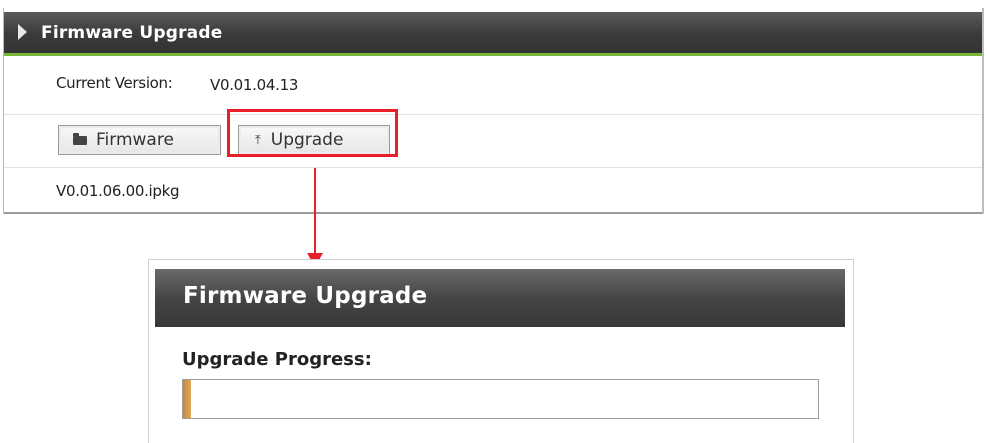 The height and width of the screenshot is (443, 987). Describe the element at coordinates (254, 85) in the screenshot. I see `current-version-value: V0.01.04.13` at that location.